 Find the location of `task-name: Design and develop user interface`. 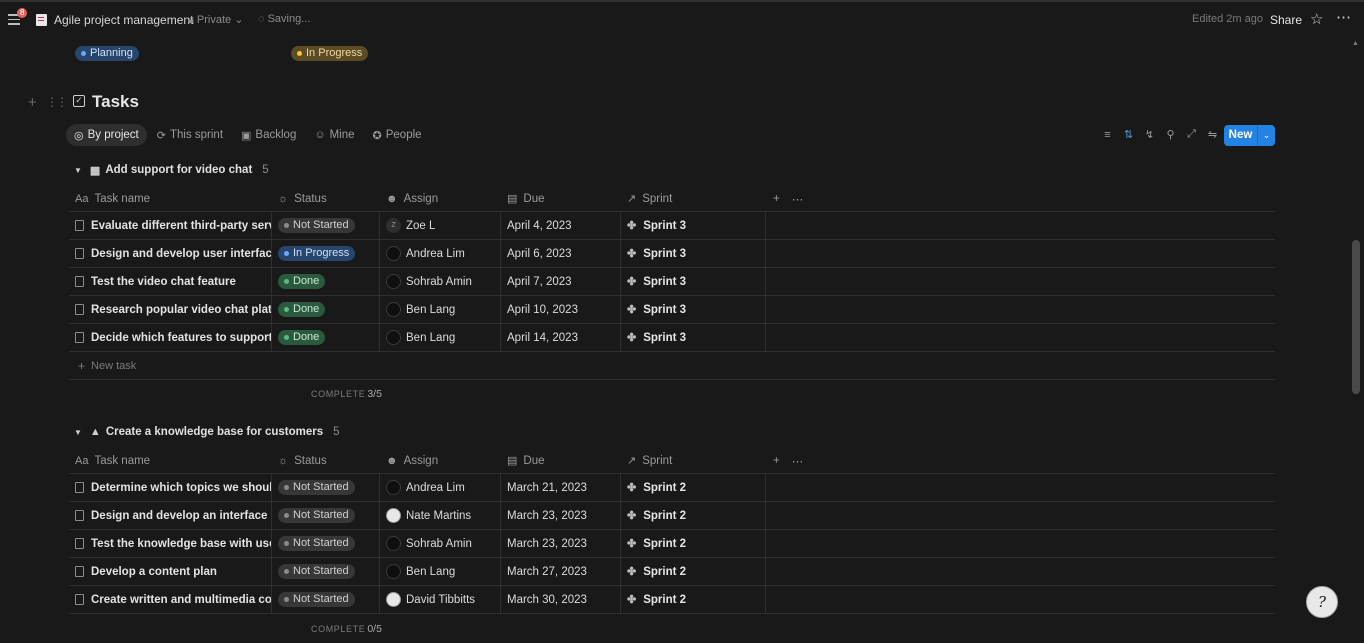

task-name: Design and develop user interface is located at coordinates (181, 254).